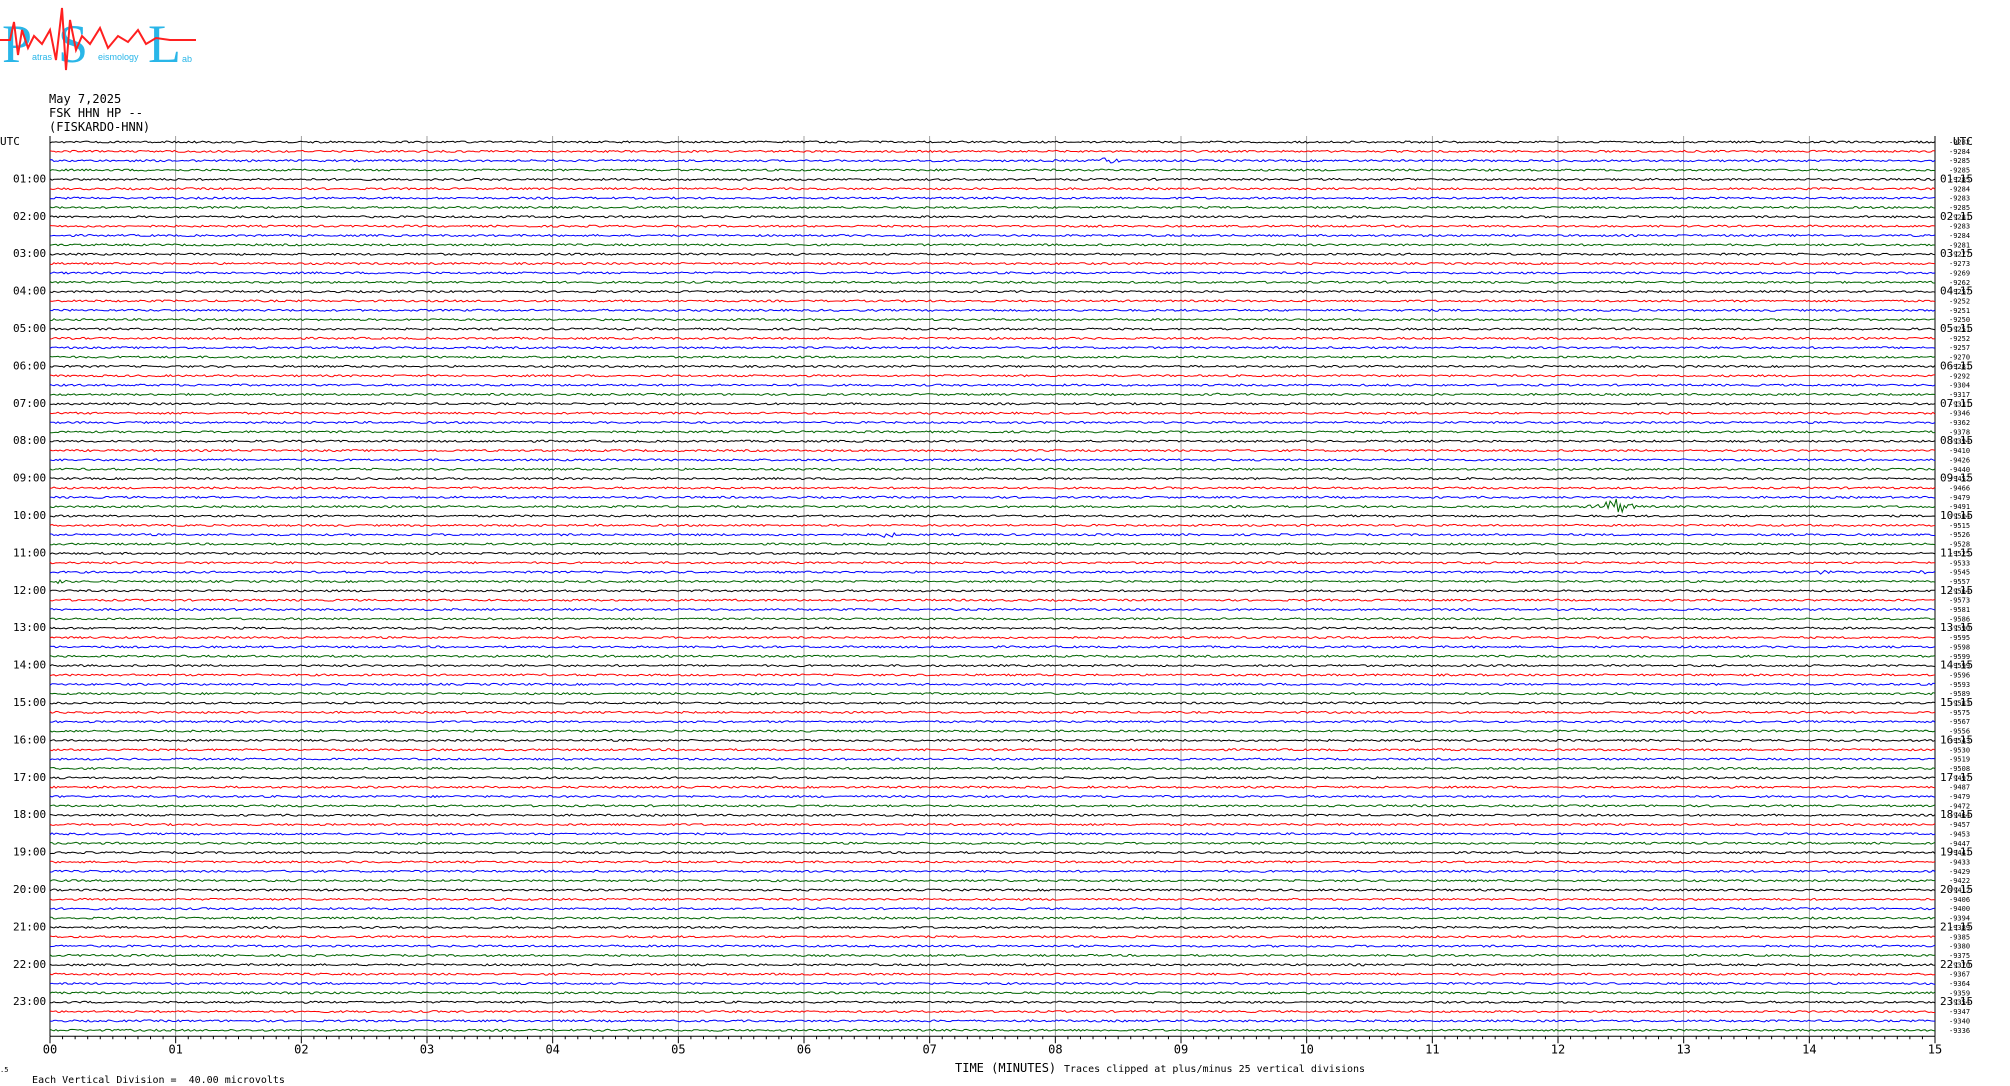 The height and width of the screenshot is (1086, 2010). Describe the element at coordinates (1959, 675) in the screenshot. I see `trace-offset-label: -9596` at that location.